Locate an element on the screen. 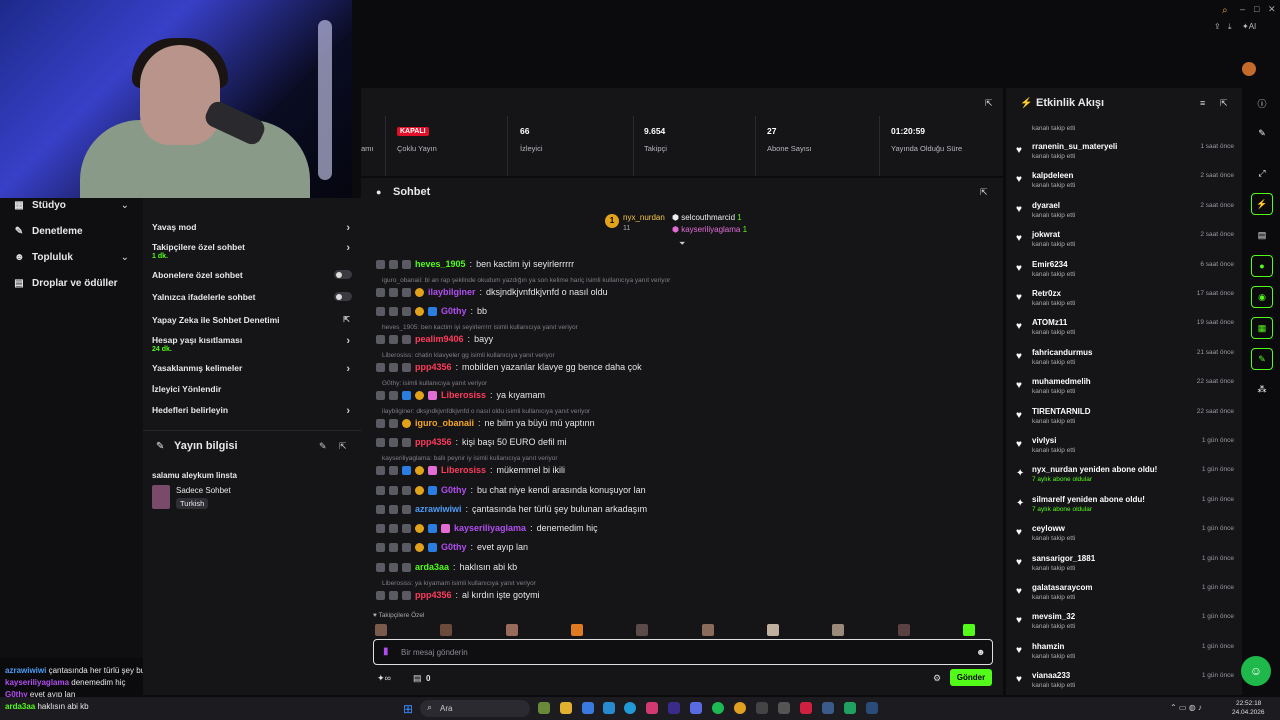 Image resolution: width=1280 pixels, height=720 pixels. info-icon: ⓘ is located at coordinates (1262, 103).